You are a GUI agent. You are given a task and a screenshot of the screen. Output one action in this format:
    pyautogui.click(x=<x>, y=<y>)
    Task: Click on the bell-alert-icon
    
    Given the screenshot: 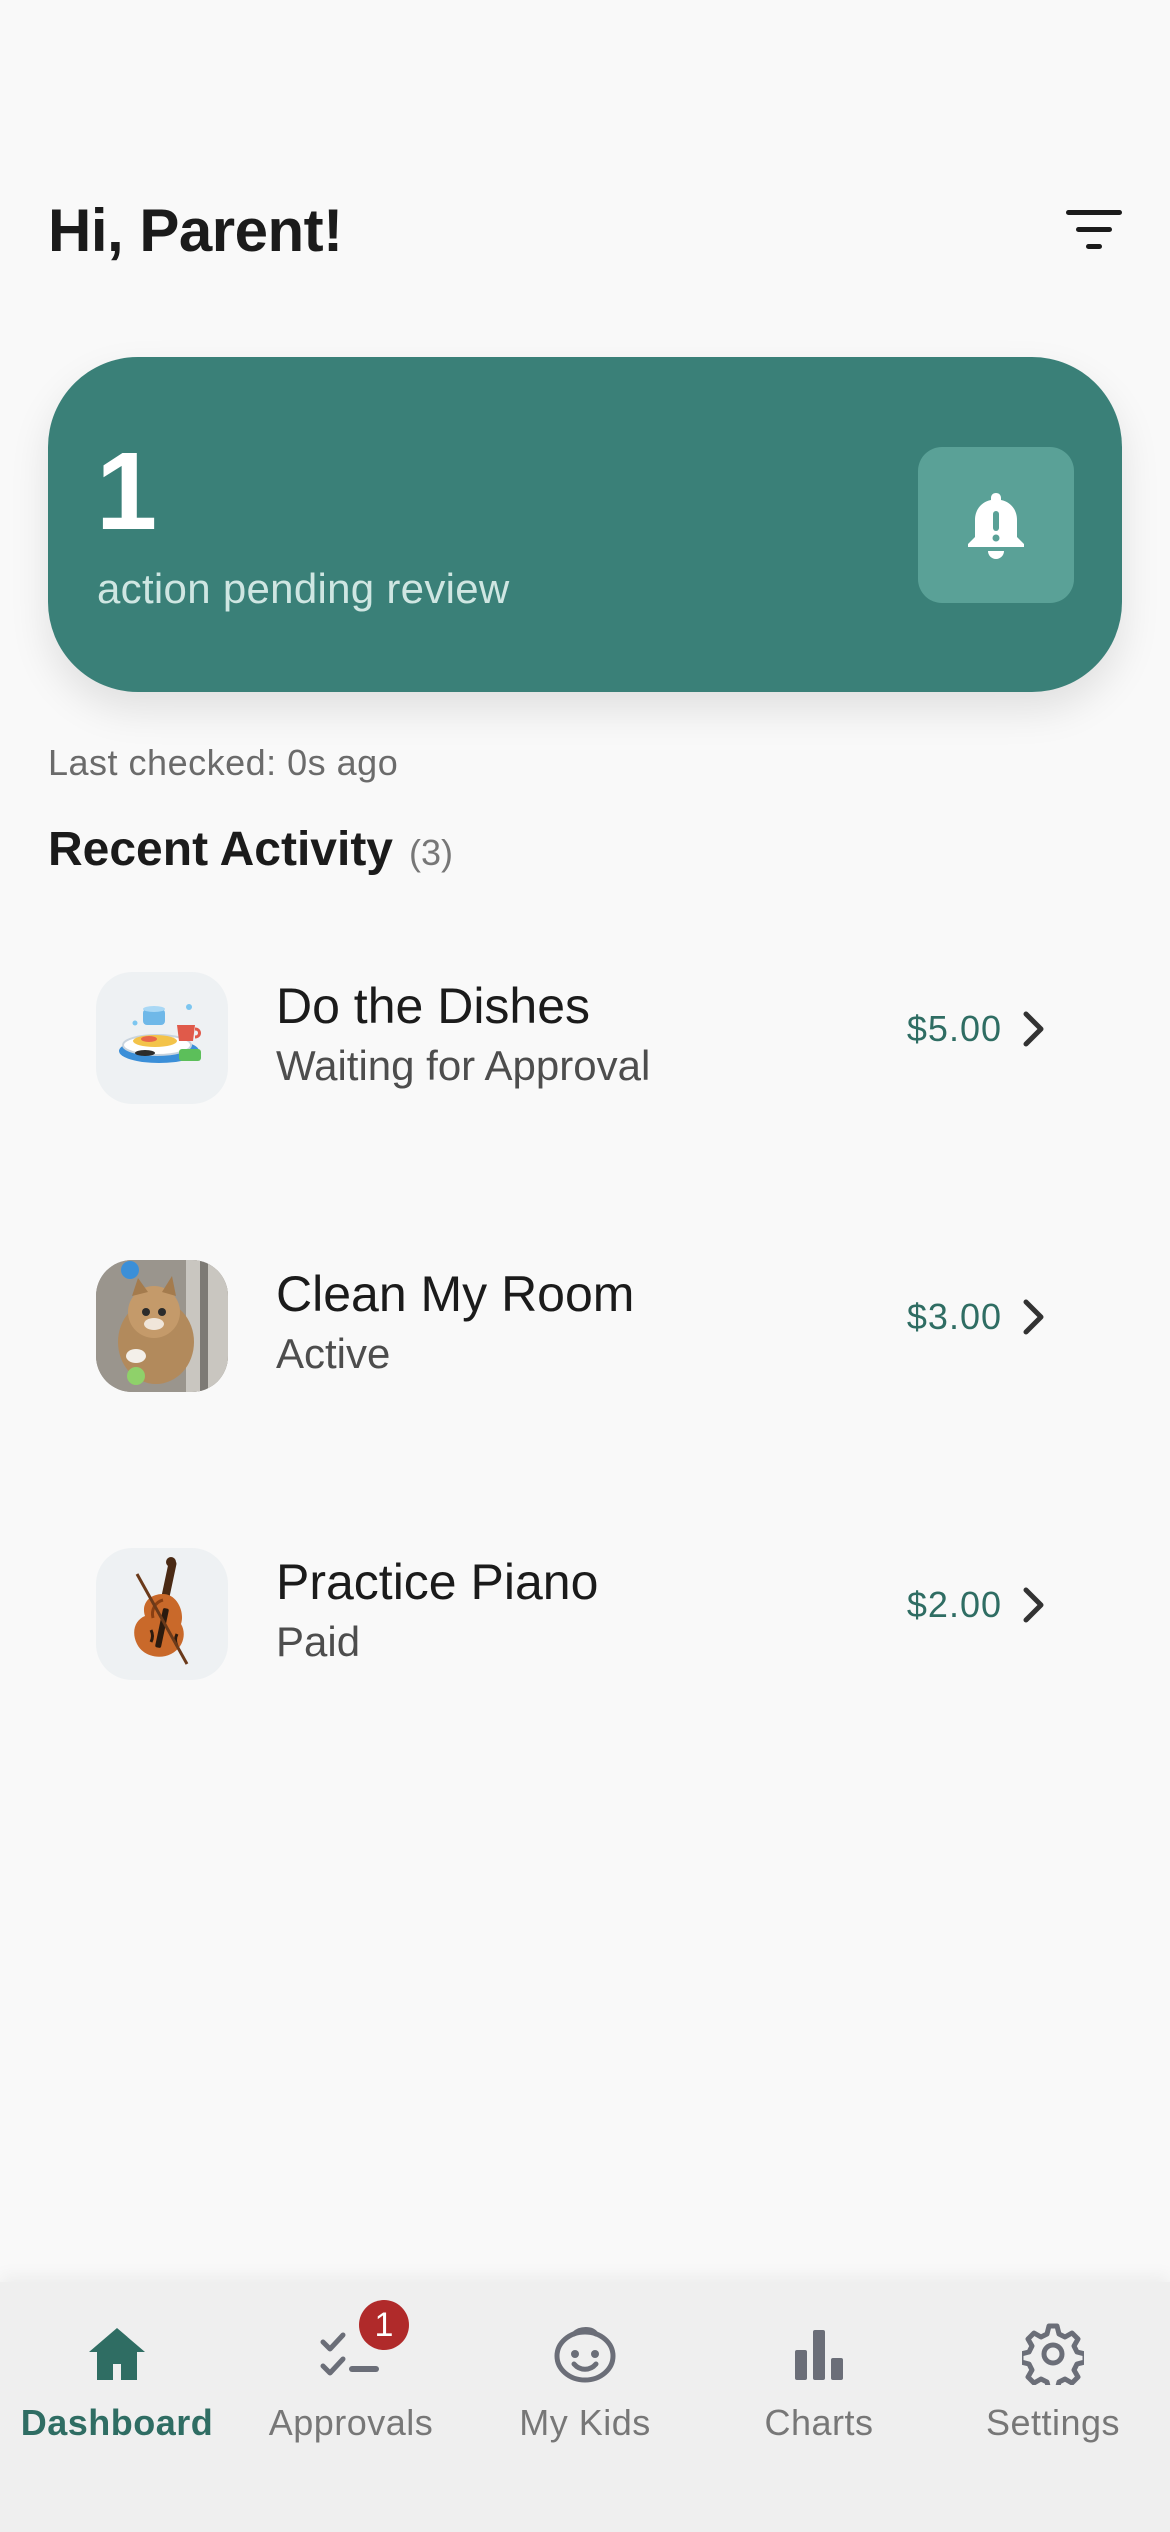 What is the action you would take?
    pyautogui.click(x=996, y=526)
    